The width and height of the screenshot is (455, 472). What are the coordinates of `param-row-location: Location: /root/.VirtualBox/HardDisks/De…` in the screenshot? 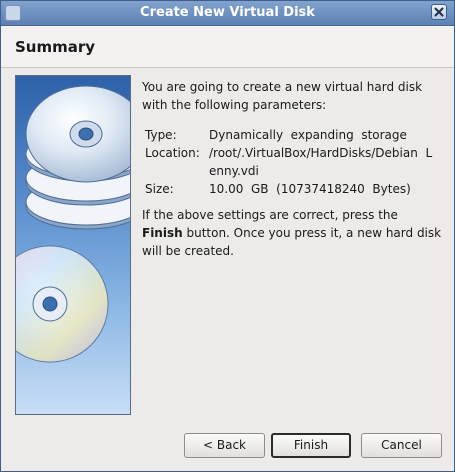 It's located at (291, 162).